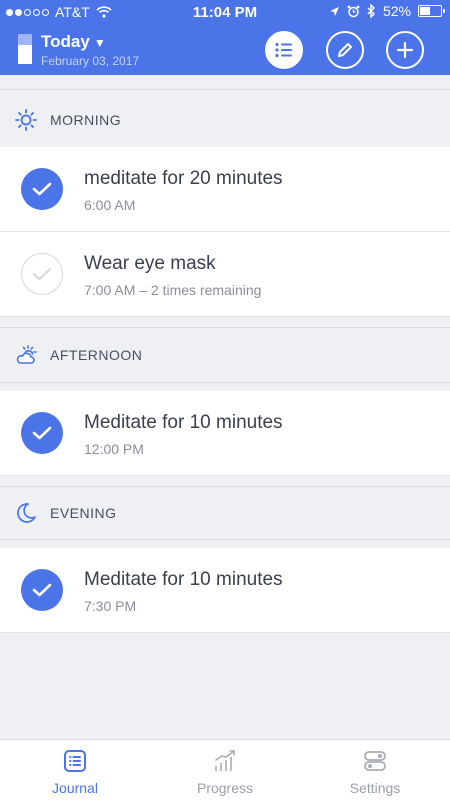 This screenshot has height=800, width=450. I want to click on habit-time: 7:30 PM, so click(110, 606).